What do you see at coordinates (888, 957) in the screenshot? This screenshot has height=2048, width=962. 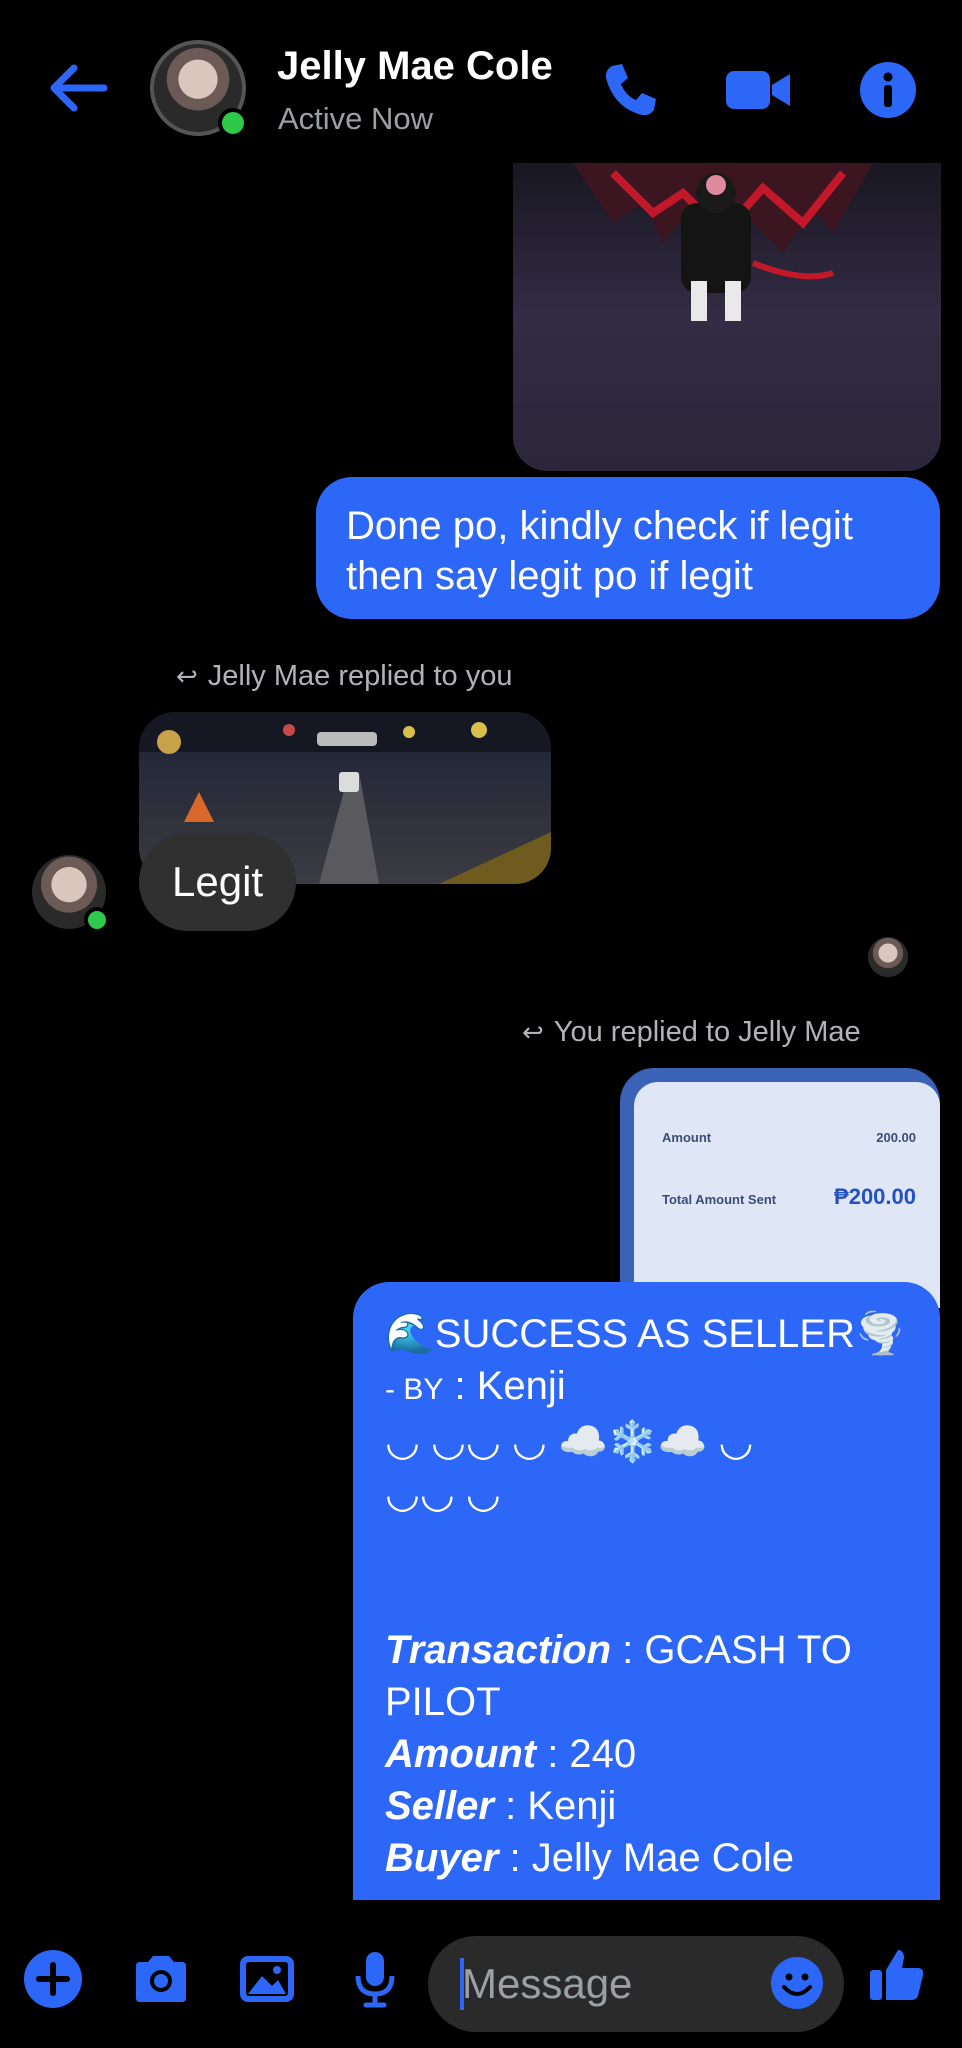 I see `read-receipt-avatar` at bounding box center [888, 957].